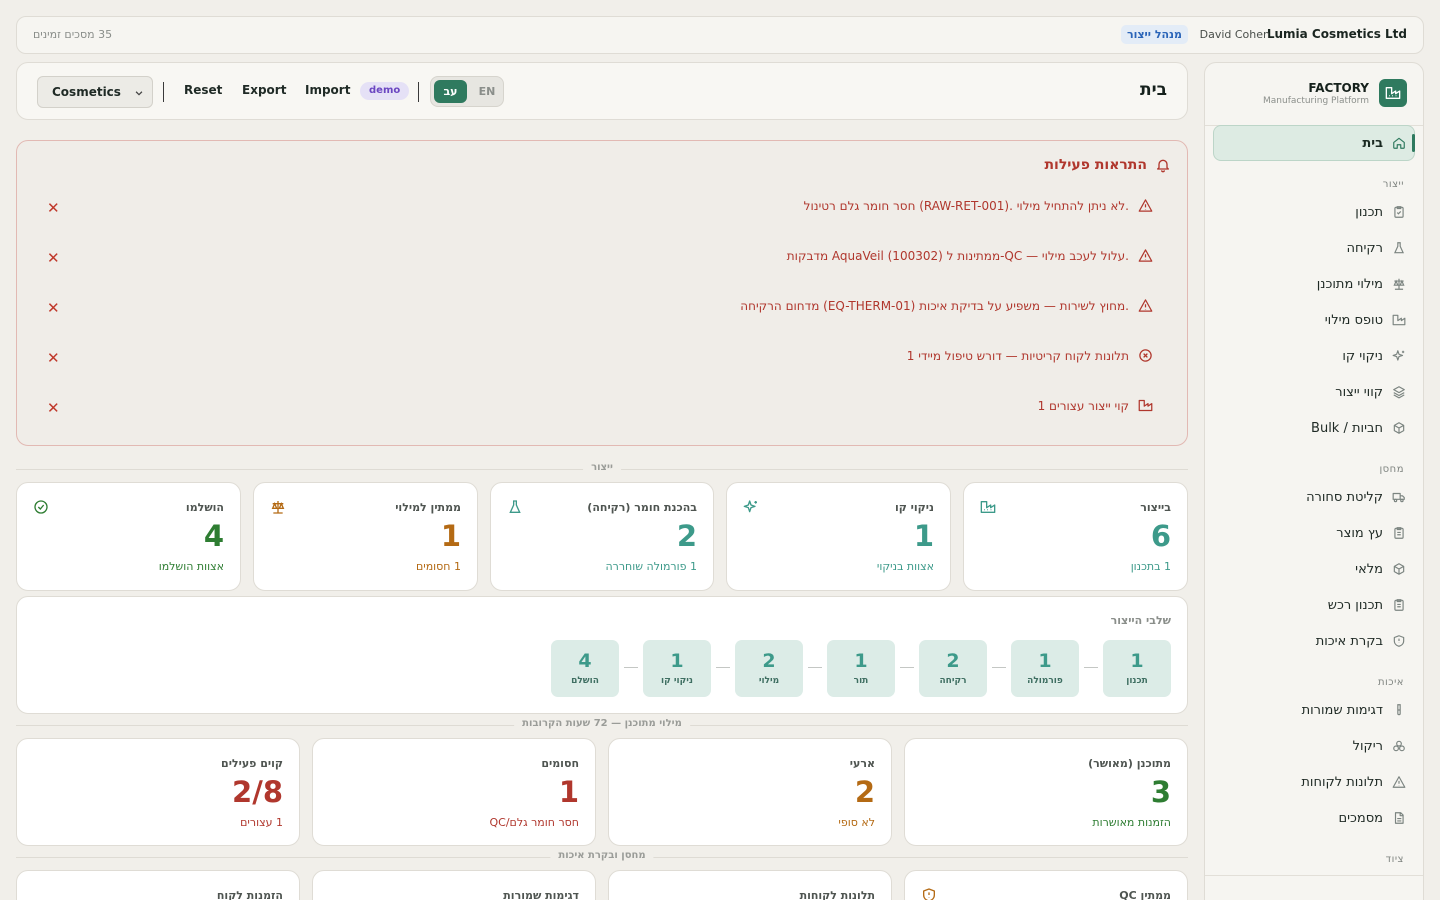 The image size is (1440, 900). Describe the element at coordinates (677, 668) in the screenshot. I see `stage-line-cleaning: 1 ניקוי קו` at that location.